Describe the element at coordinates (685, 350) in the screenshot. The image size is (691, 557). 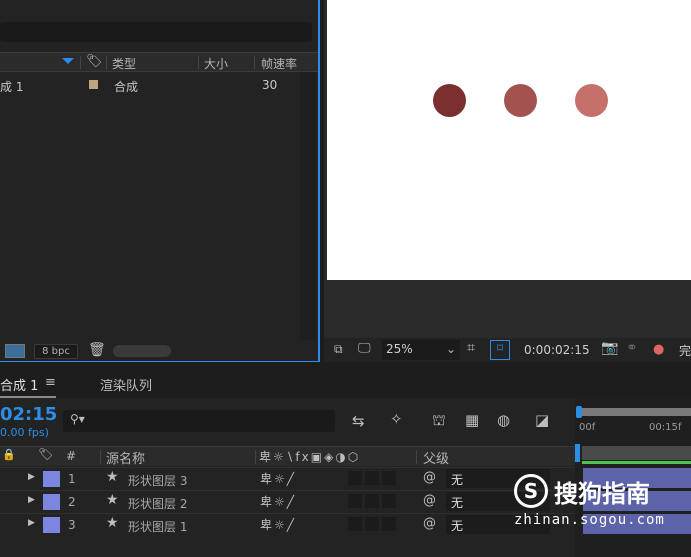
I see `resolution-label: 完` at that location.